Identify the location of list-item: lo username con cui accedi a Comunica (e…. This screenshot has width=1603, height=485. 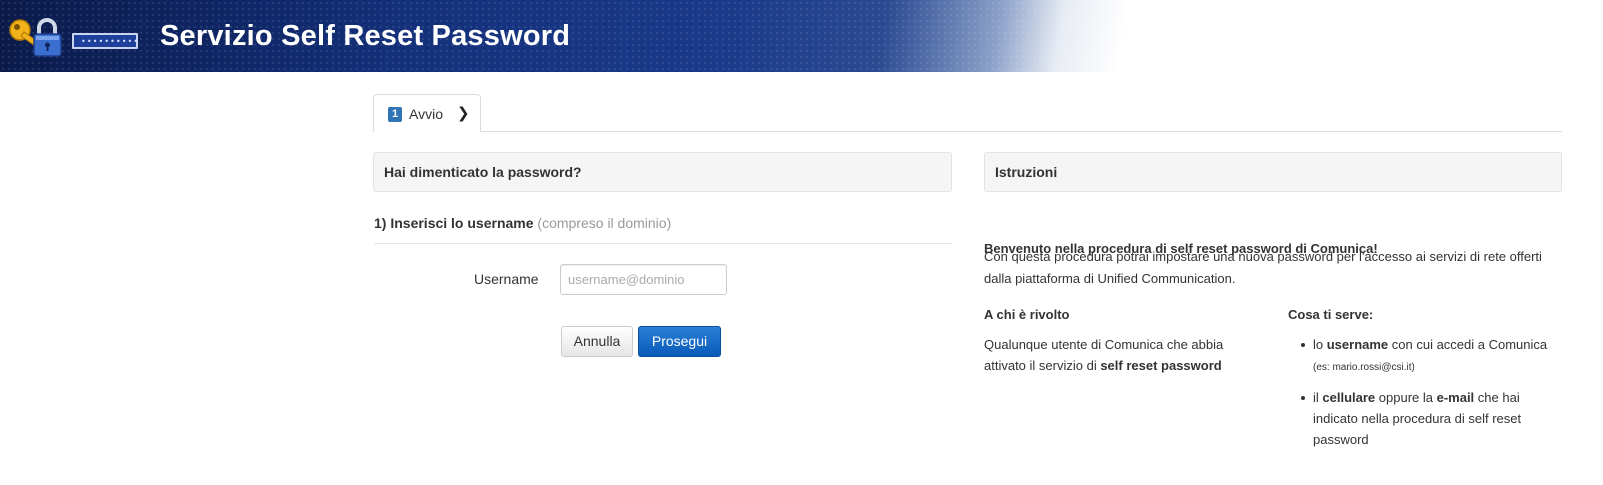
(1429, 356).